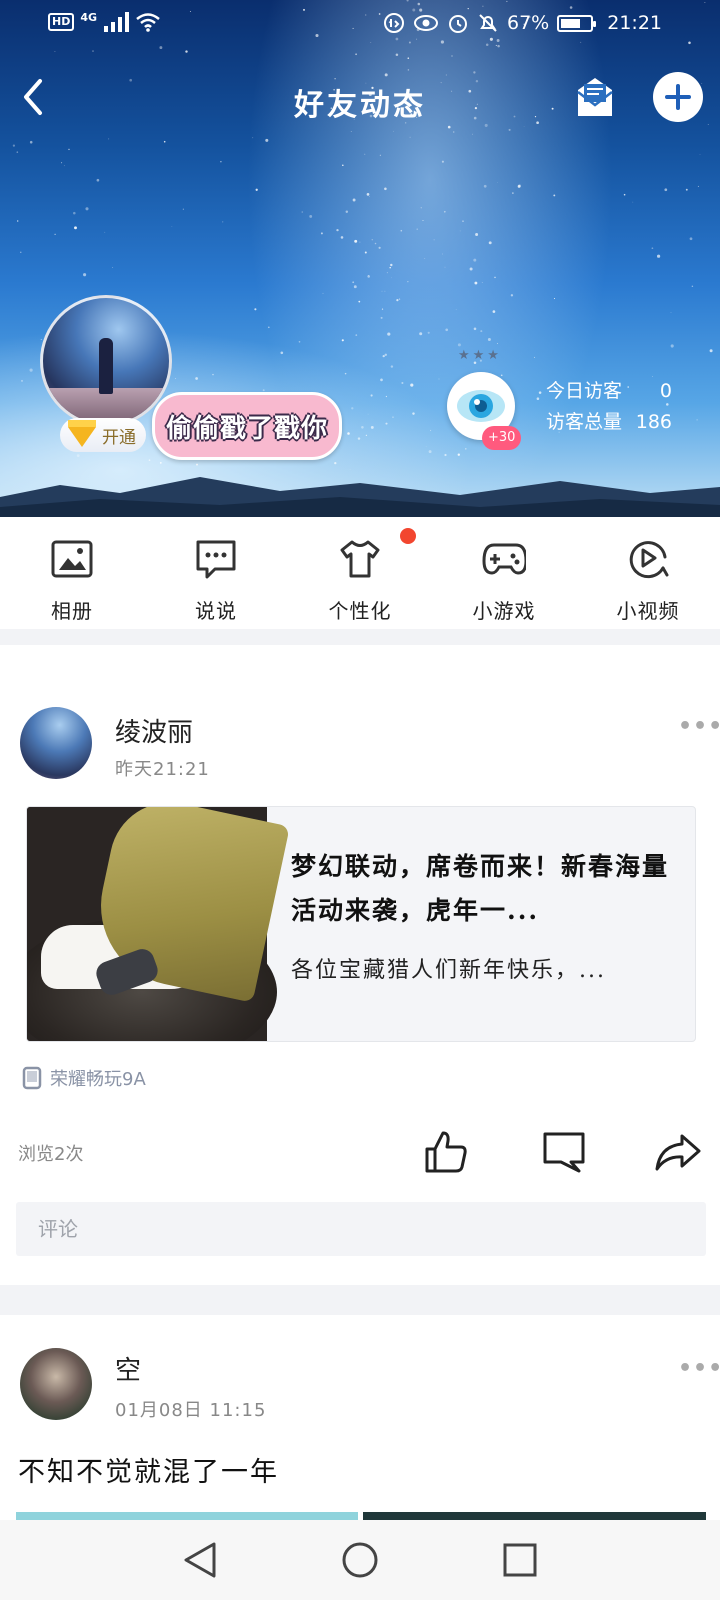 Image resolution: width=720 pixels, height=1600 pixels. I want to click on visitors-total-count: 186, so click(654, 422).